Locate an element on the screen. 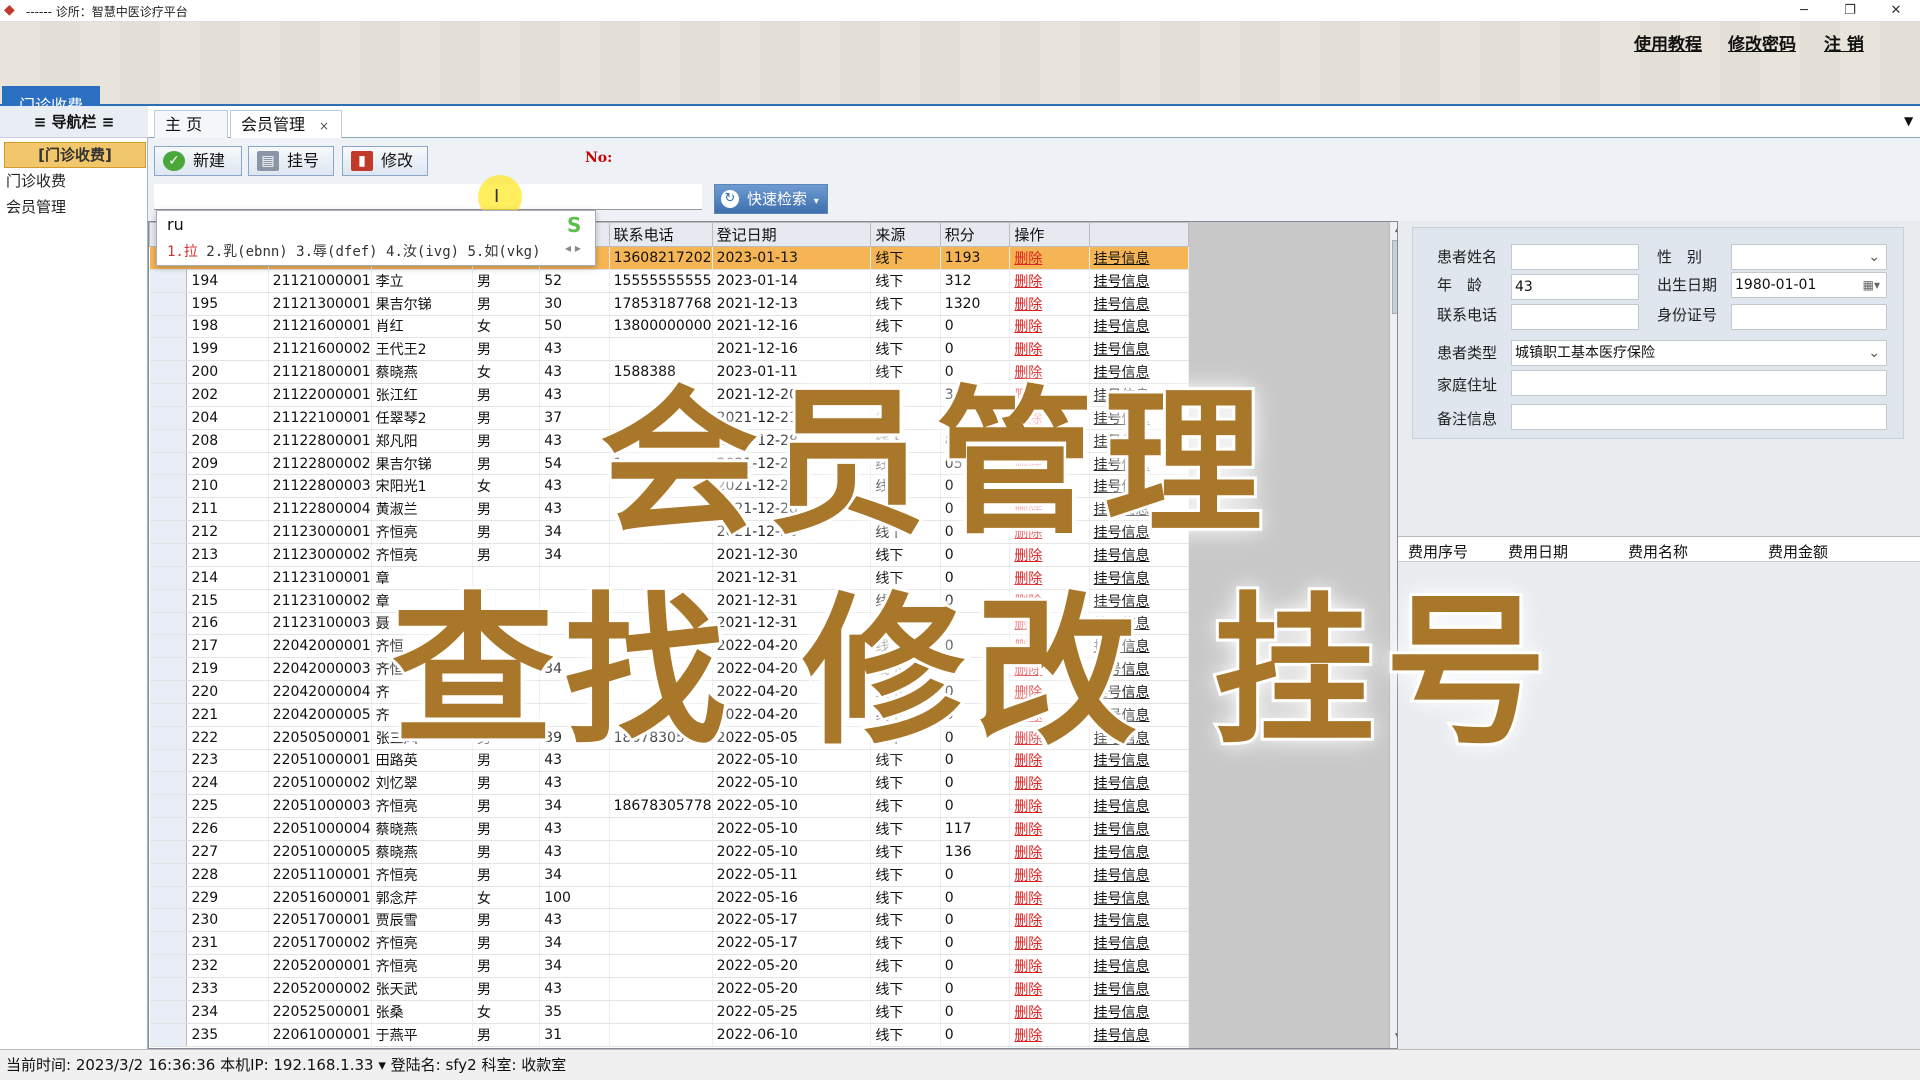  cell-id: 200 is located at coordinates (227, 372).